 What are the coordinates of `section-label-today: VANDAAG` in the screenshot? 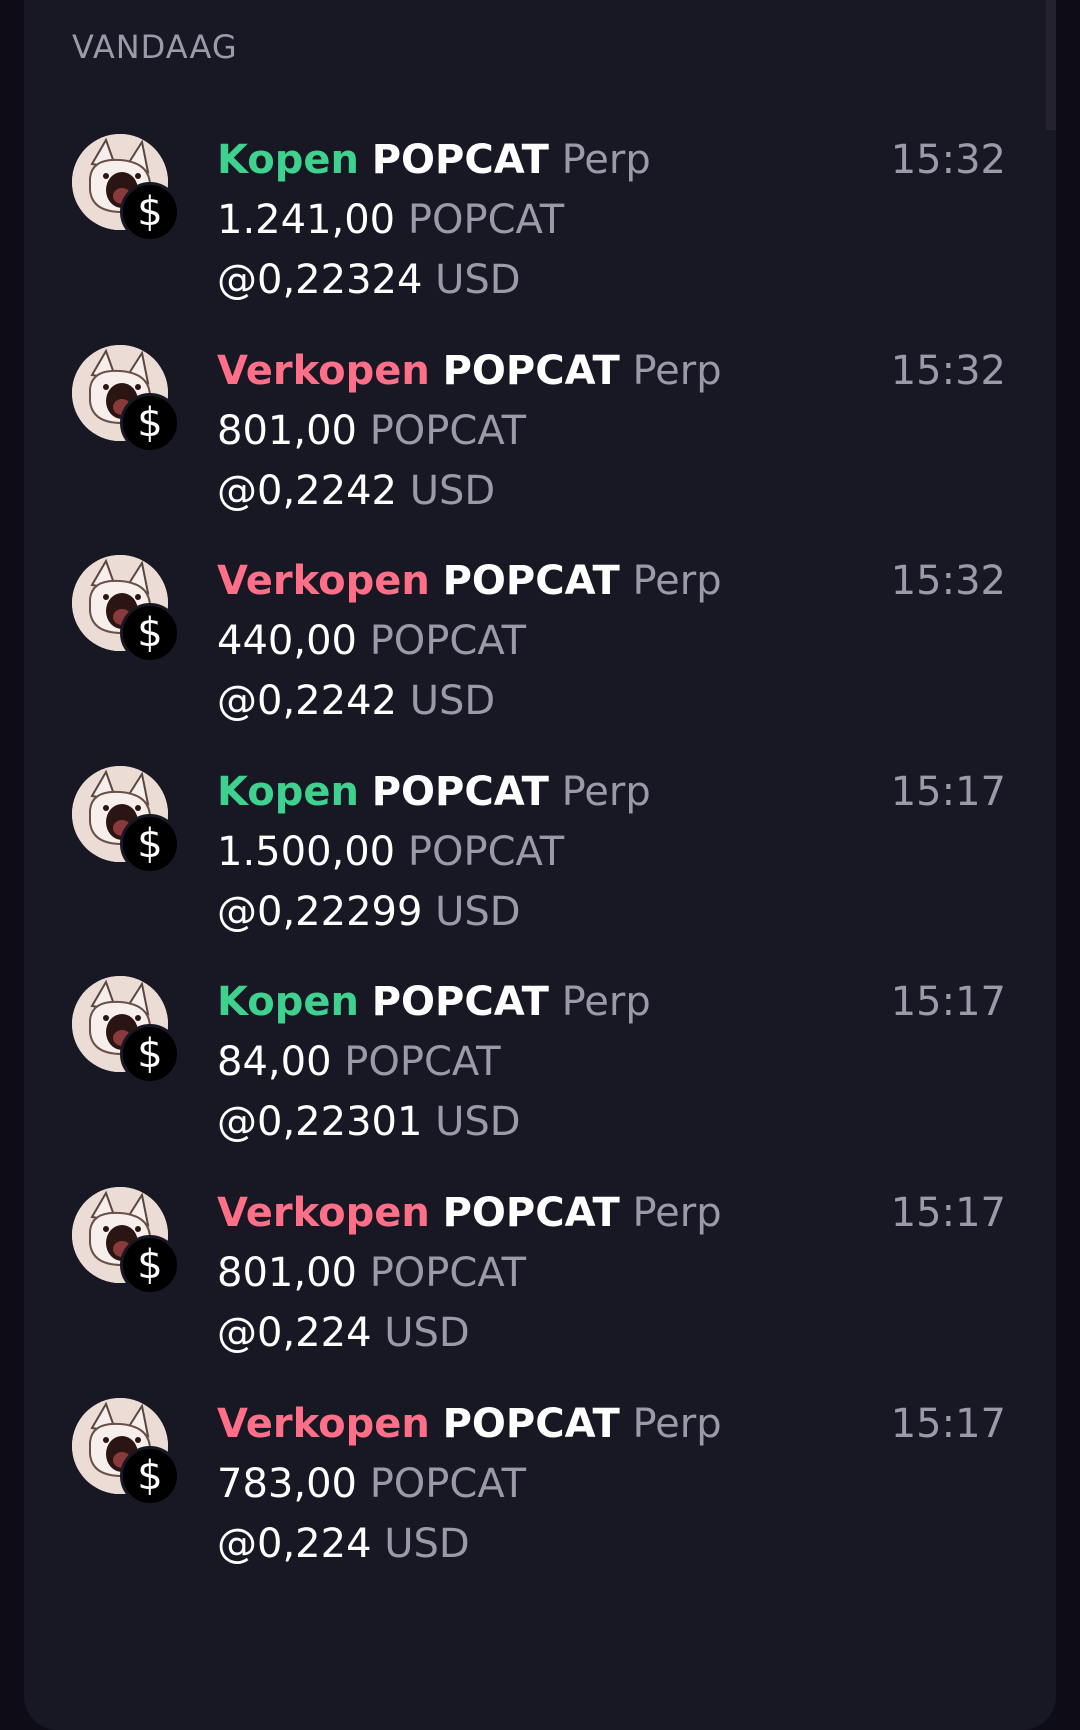 It's located at (155, 47).